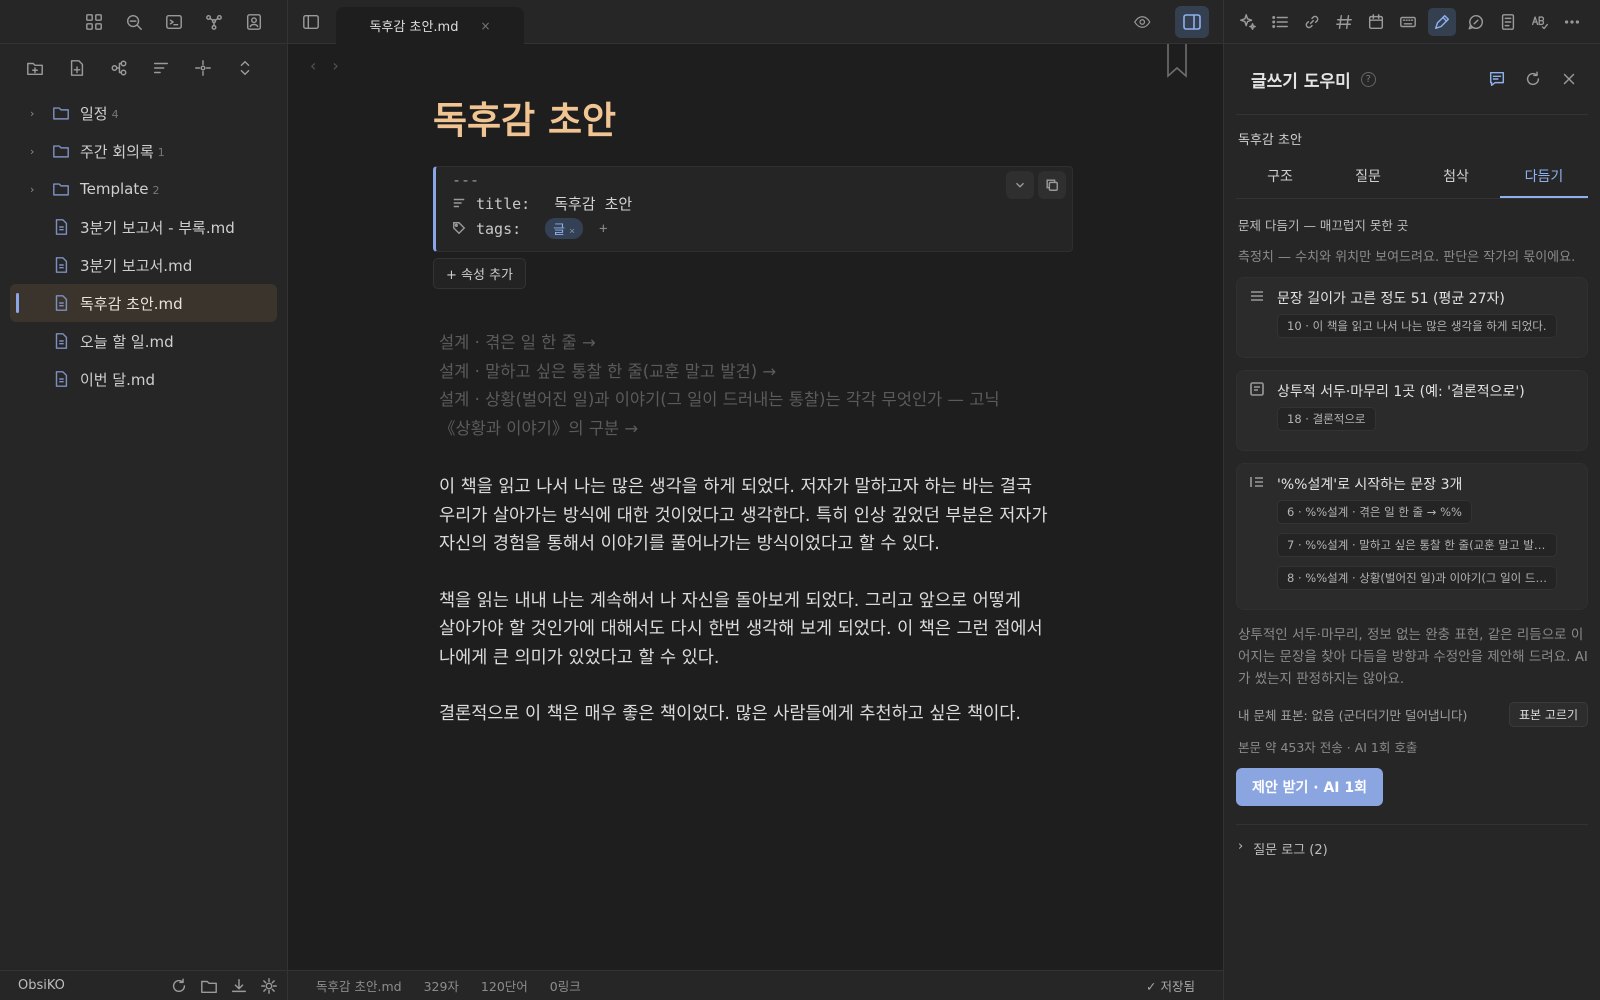 The height and width of the screenshot is (1000, 1600). I want to click on link-icon, so click(1312, 22).